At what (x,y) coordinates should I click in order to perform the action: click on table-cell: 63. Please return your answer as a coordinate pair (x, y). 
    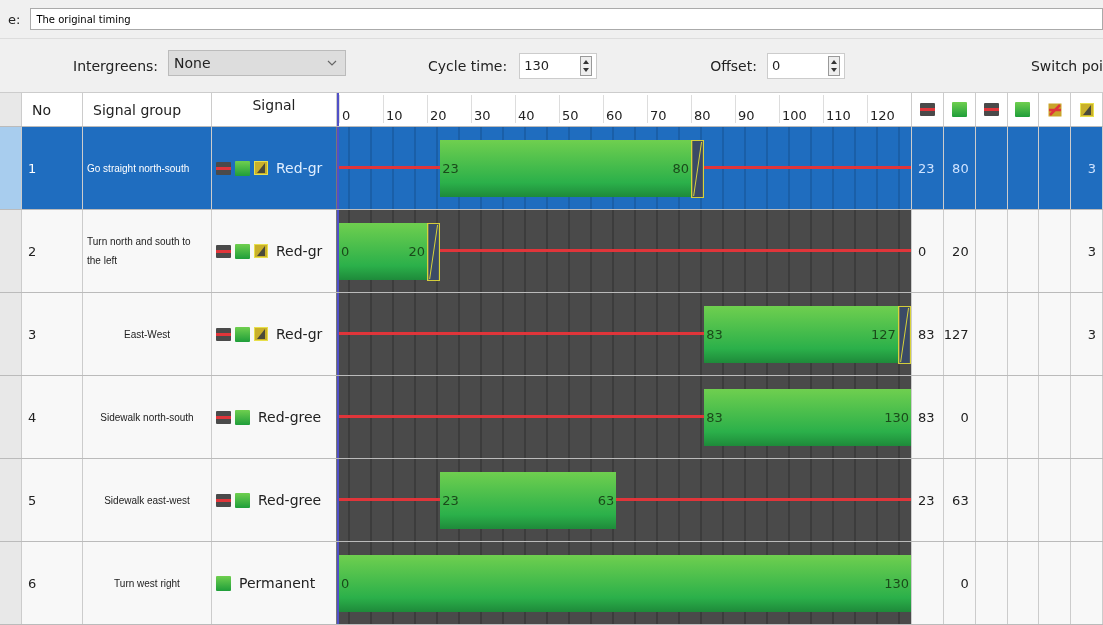
    Looking at the image, I should click on (960, 500).